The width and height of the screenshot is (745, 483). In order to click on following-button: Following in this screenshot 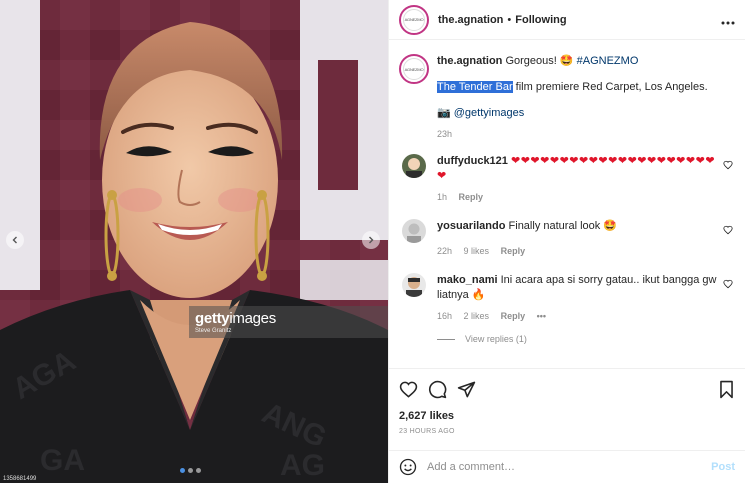, I will do `click(540, 20)`.